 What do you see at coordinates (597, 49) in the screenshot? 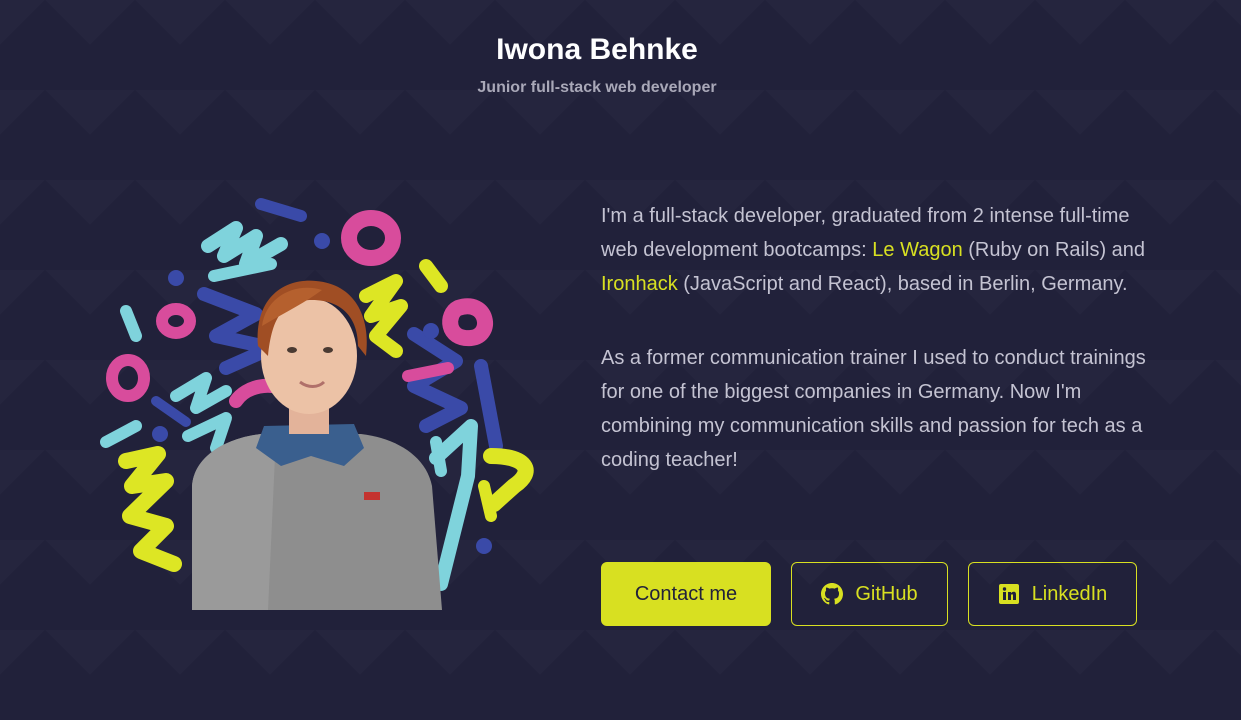
I see `page-title: Iwona Behnke` at bounding box center [597, 49].